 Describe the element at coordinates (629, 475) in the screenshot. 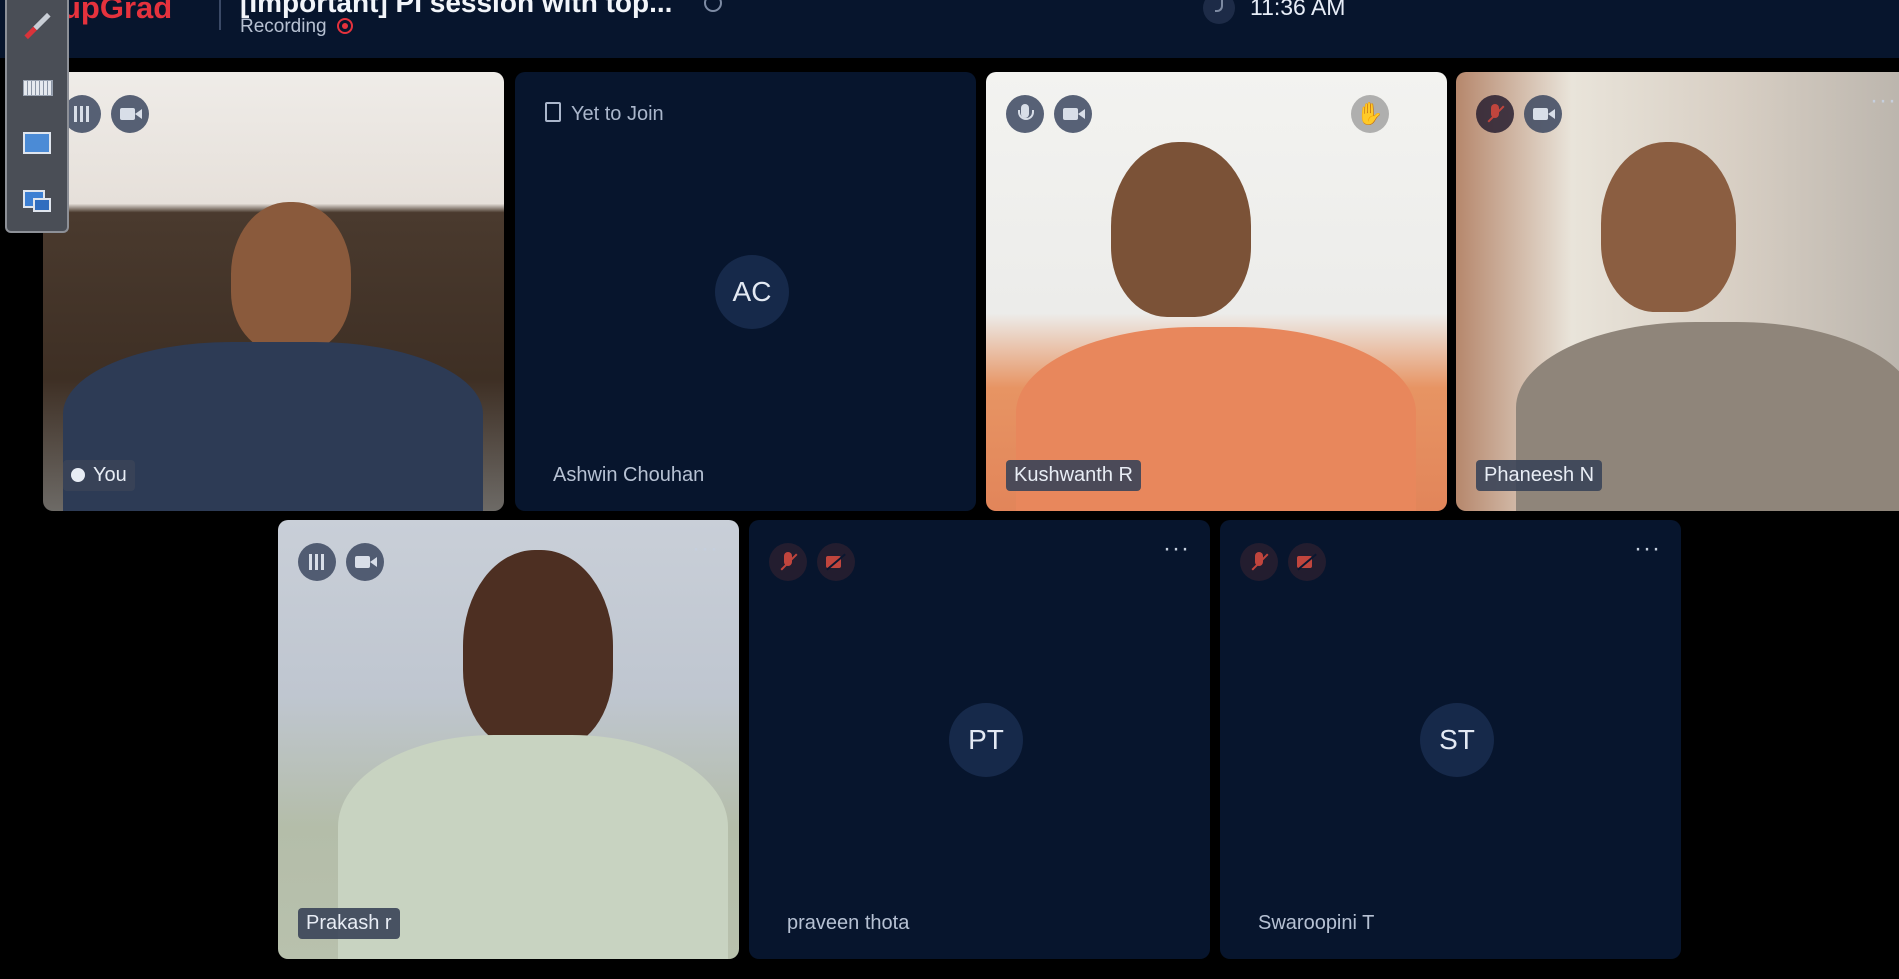

I see `participant-name: Ashwin Chouhan` at that location.